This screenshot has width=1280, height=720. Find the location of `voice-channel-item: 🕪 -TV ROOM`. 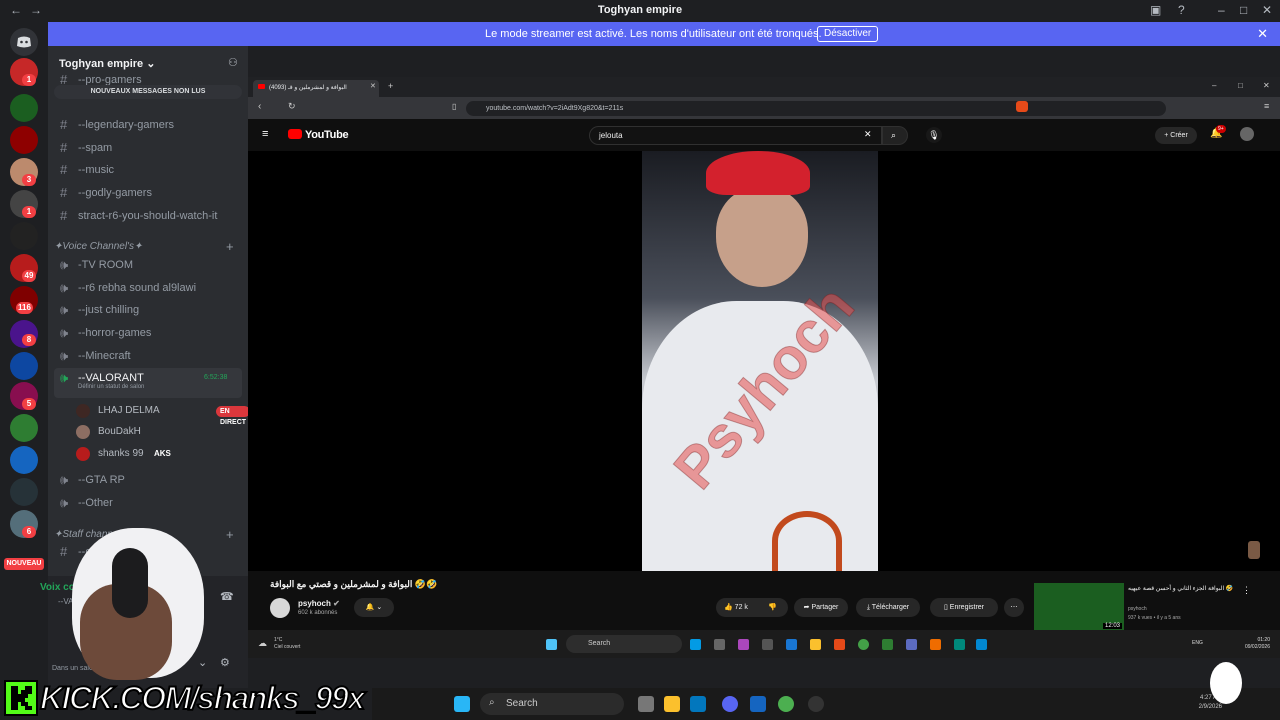

voice-channel-item: 🕪 -TV ROOM is located at coordinates (148, 265).